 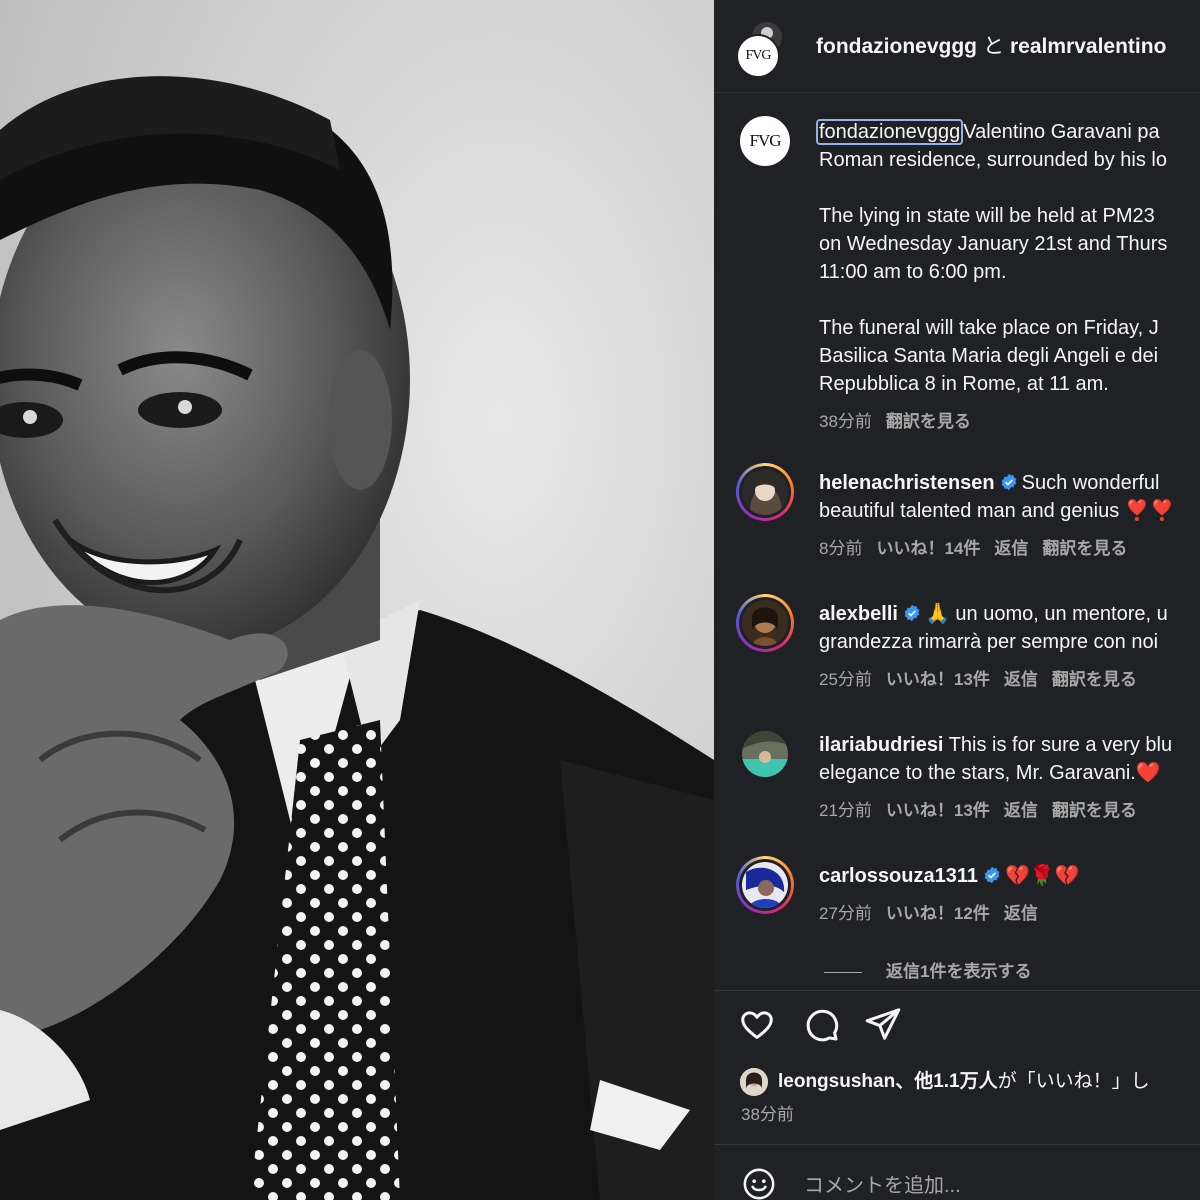 I want to click on liker-avatar, so click(x=754, y=1081).